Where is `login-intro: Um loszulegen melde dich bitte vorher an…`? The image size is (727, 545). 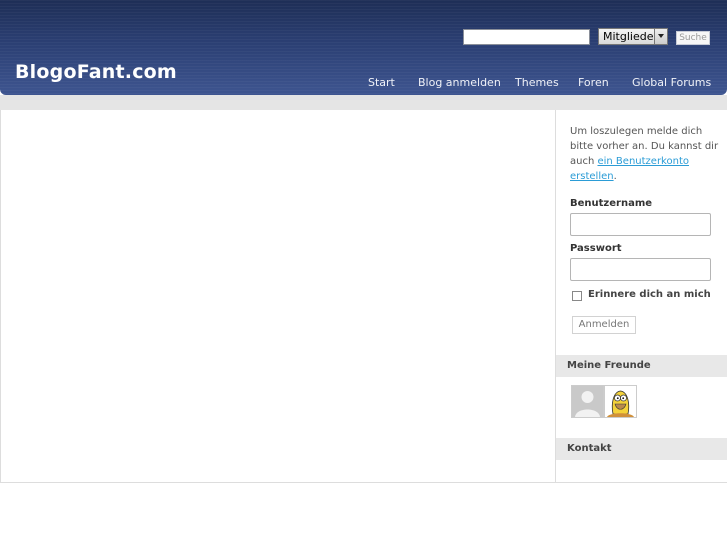
login-intro: Um loszulegen melde dich bitte vorher an… is located at coordinates (644, 154).